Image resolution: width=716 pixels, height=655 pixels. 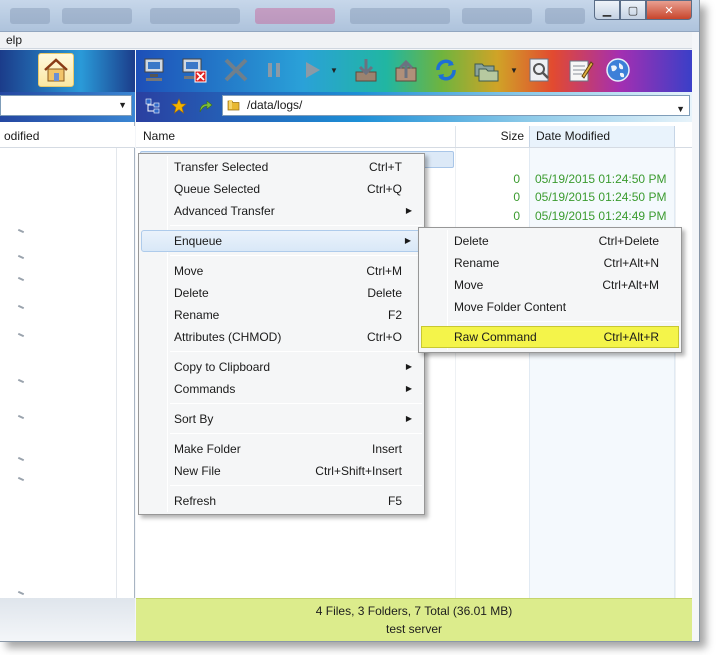 I want to click on submenu-item-raw-command: Raw Command Ctrl+Alt+R, so click(x=550, y=337).